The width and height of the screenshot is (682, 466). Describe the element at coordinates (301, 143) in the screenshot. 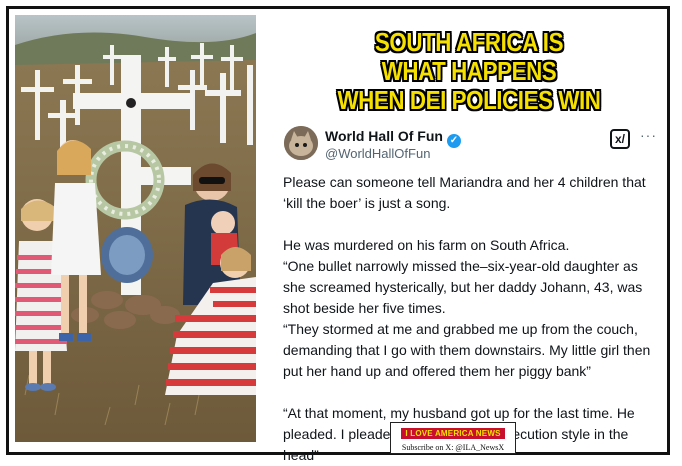

I see `avatar` at that location.